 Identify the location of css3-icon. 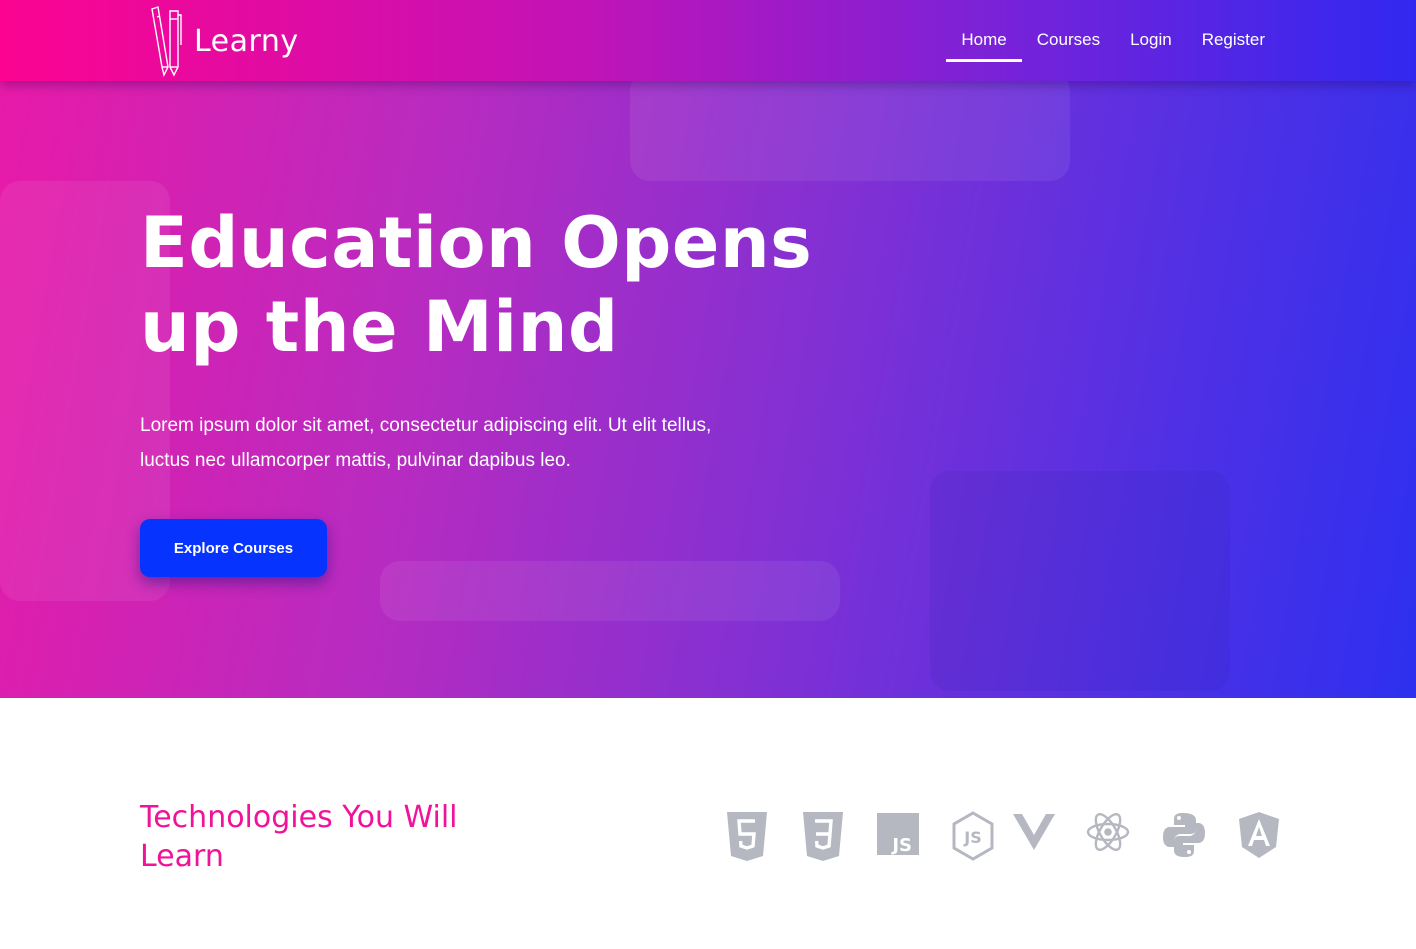
(823, 836).